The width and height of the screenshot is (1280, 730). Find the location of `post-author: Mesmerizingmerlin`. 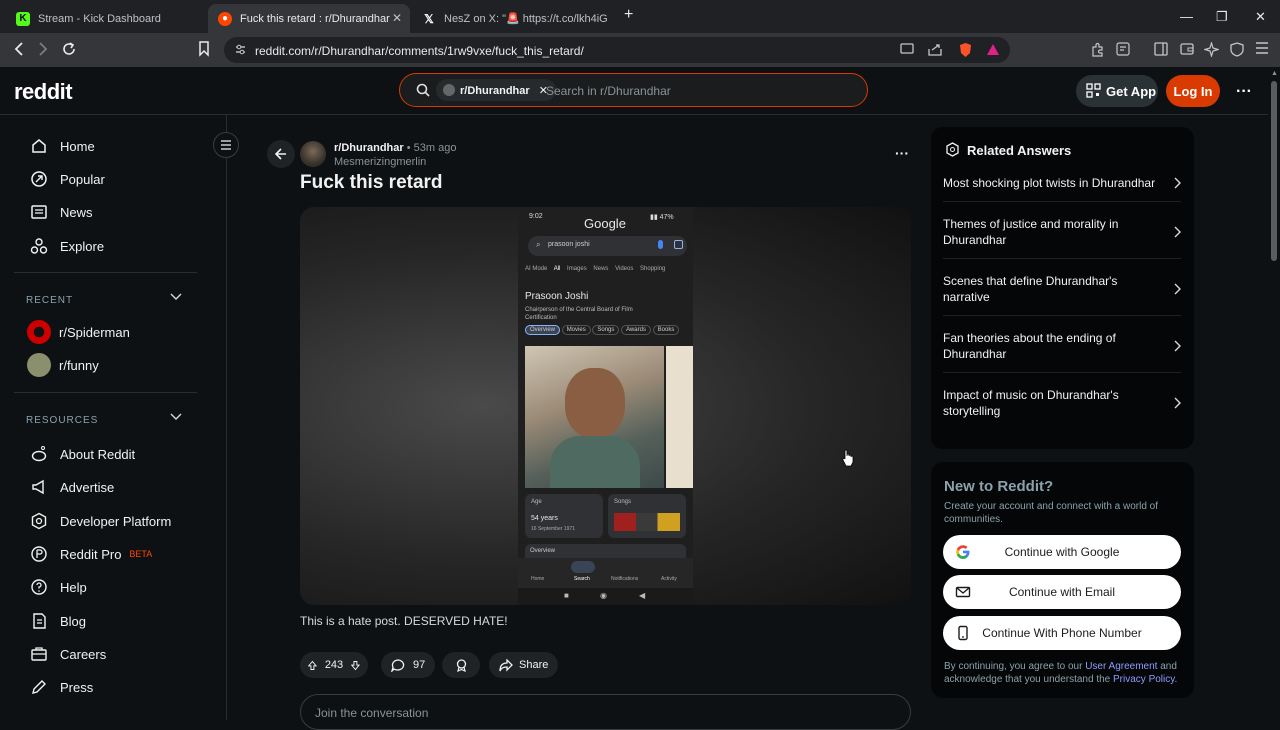

post-author: Mesmerizingmerlin is located at coordinates (380, 162).